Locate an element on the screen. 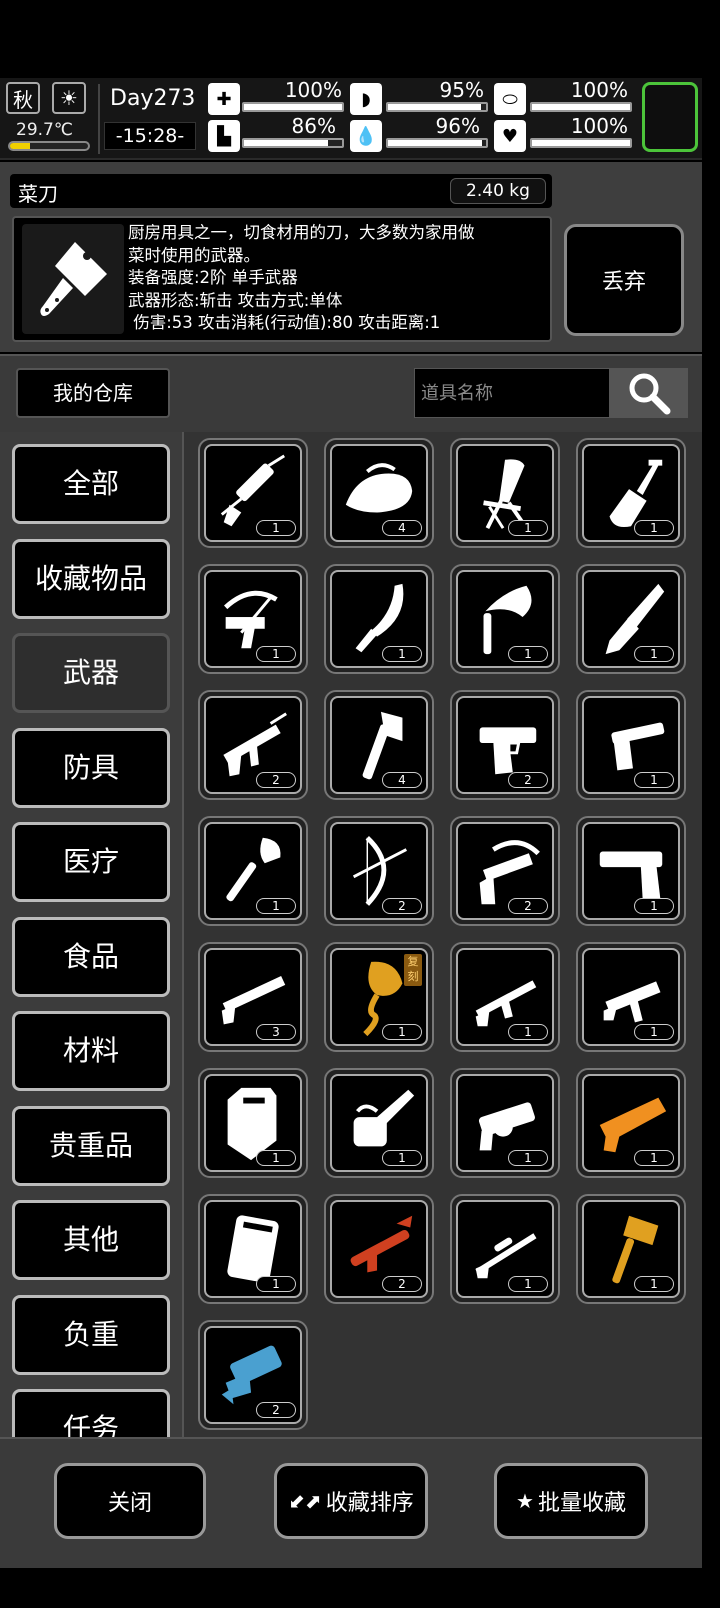  stat-mood-fill is located at coordinates (581, 143).